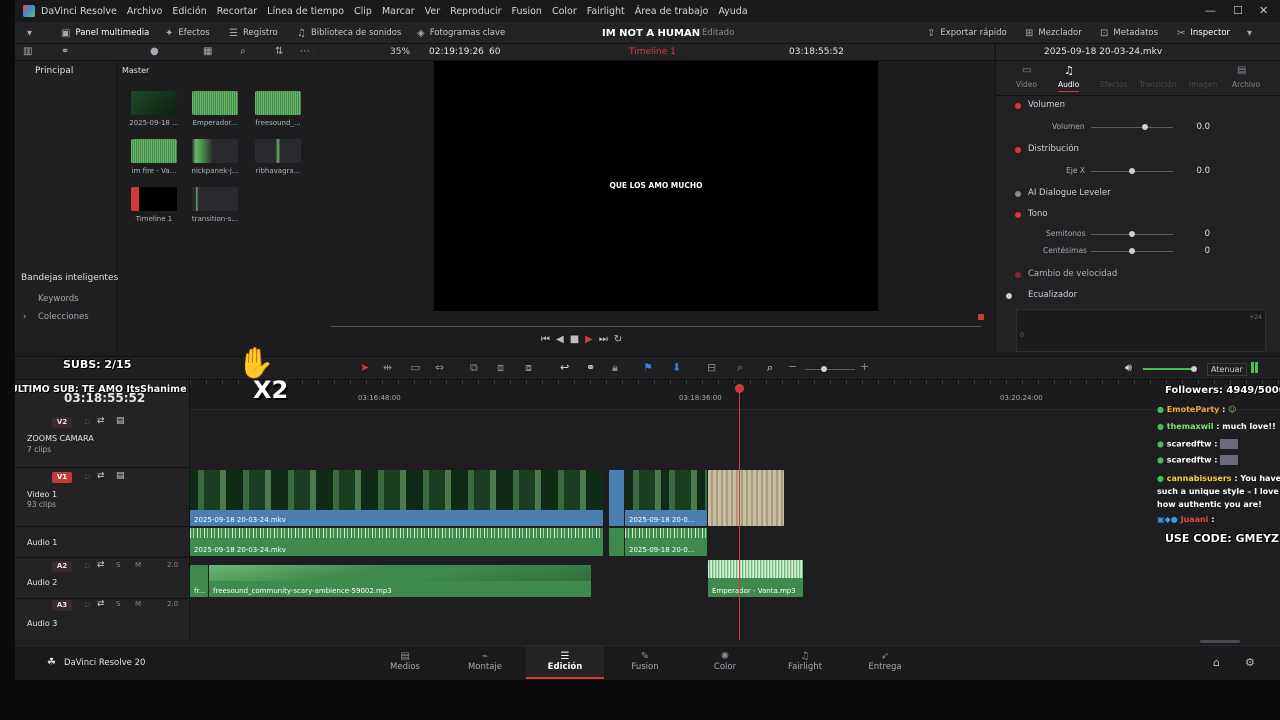 Image resolution: width=1280 pixels, height=720 pixels. What do you see at coordinates (58, 299) in the screenshot?
I see `smart-bin-keywords: Keywords` at bounding box center [58, 299].